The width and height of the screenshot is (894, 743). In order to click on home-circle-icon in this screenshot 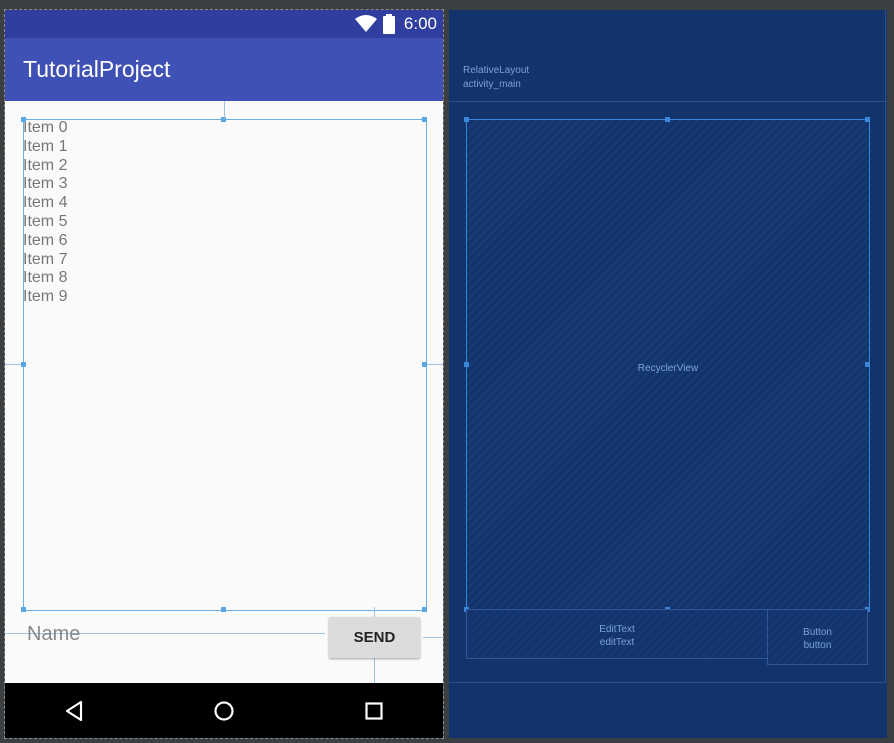, I will do `click(224, 710)`.